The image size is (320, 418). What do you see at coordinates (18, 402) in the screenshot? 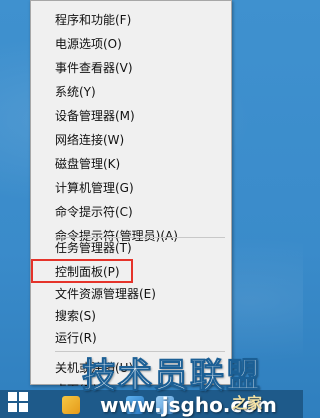
I see `windows-start-icon` at bounding box center [18, 402].